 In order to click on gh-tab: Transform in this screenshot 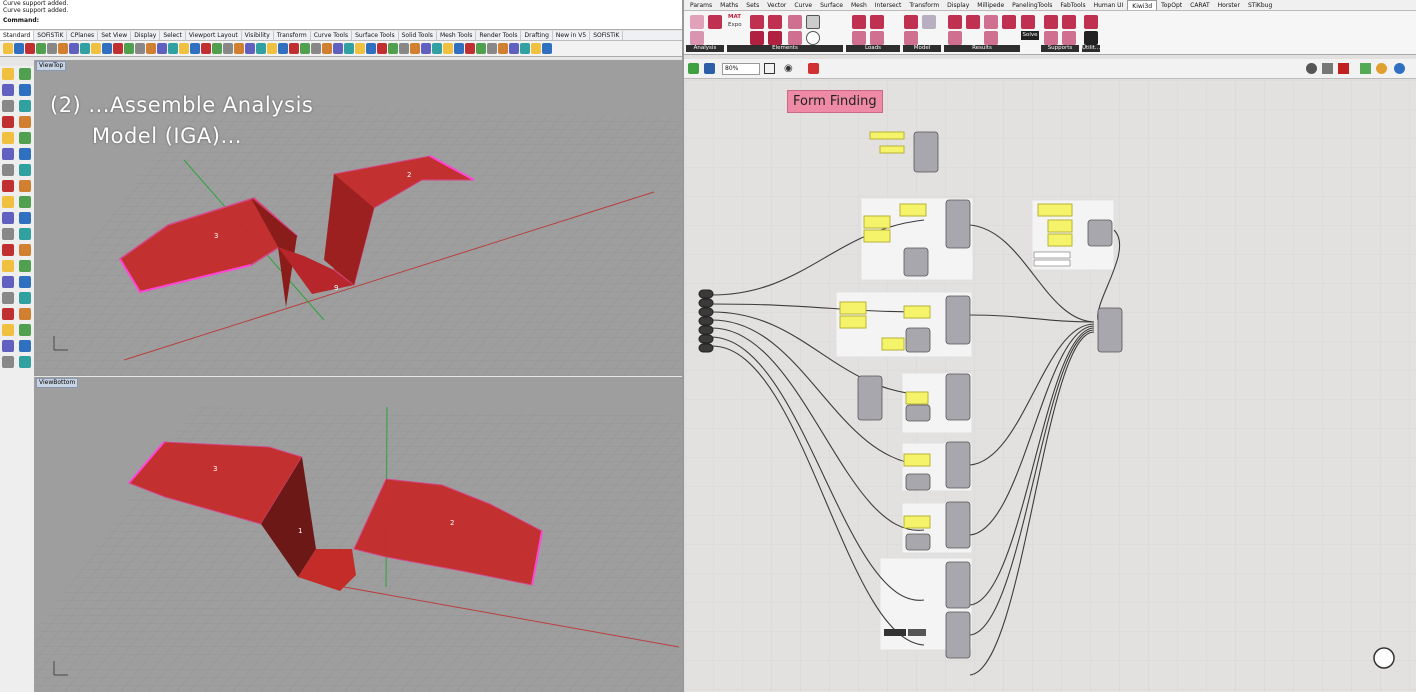, I will do `click(924, 5)`.